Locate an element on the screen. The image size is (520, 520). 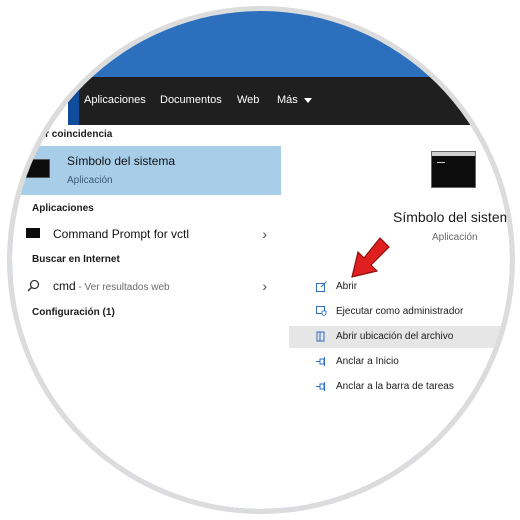
web-search-header: Buscar en Internet is located at coordinates (76, 259).